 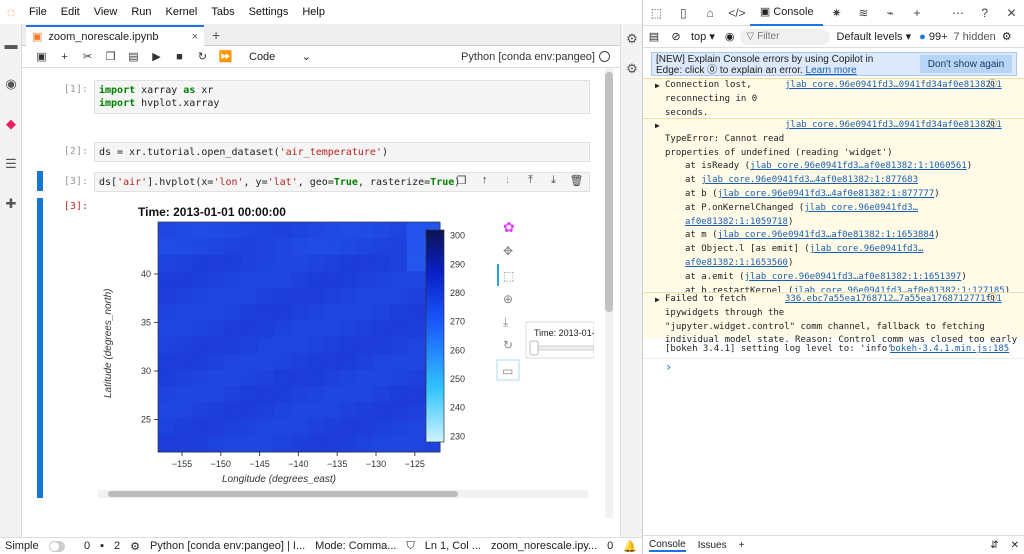 What do you see at coordinates (957, 13) in the screenshot?
I see `more-icon: ⋯` at bounding box center [957, 13].